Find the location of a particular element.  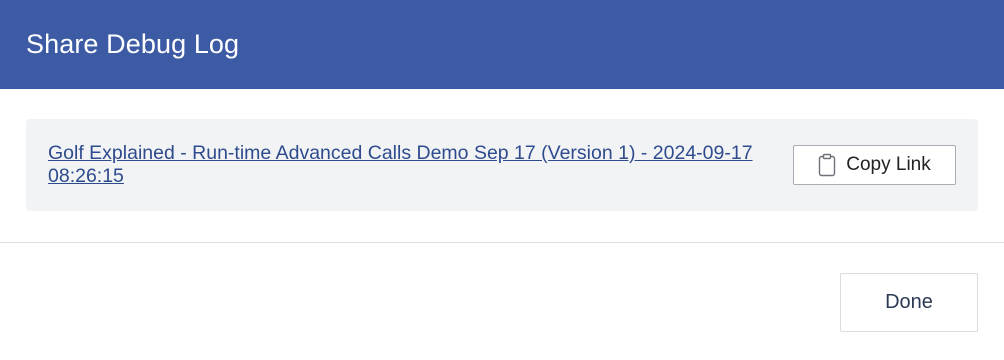

dialog-title: Share Debug Log is located at coordinates (133, 44).